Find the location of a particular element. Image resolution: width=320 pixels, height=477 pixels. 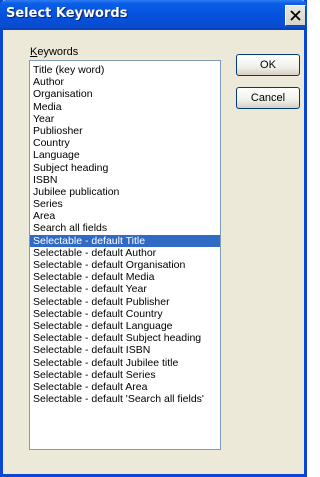

ok-button: OK is located at coordinates (268, 65).